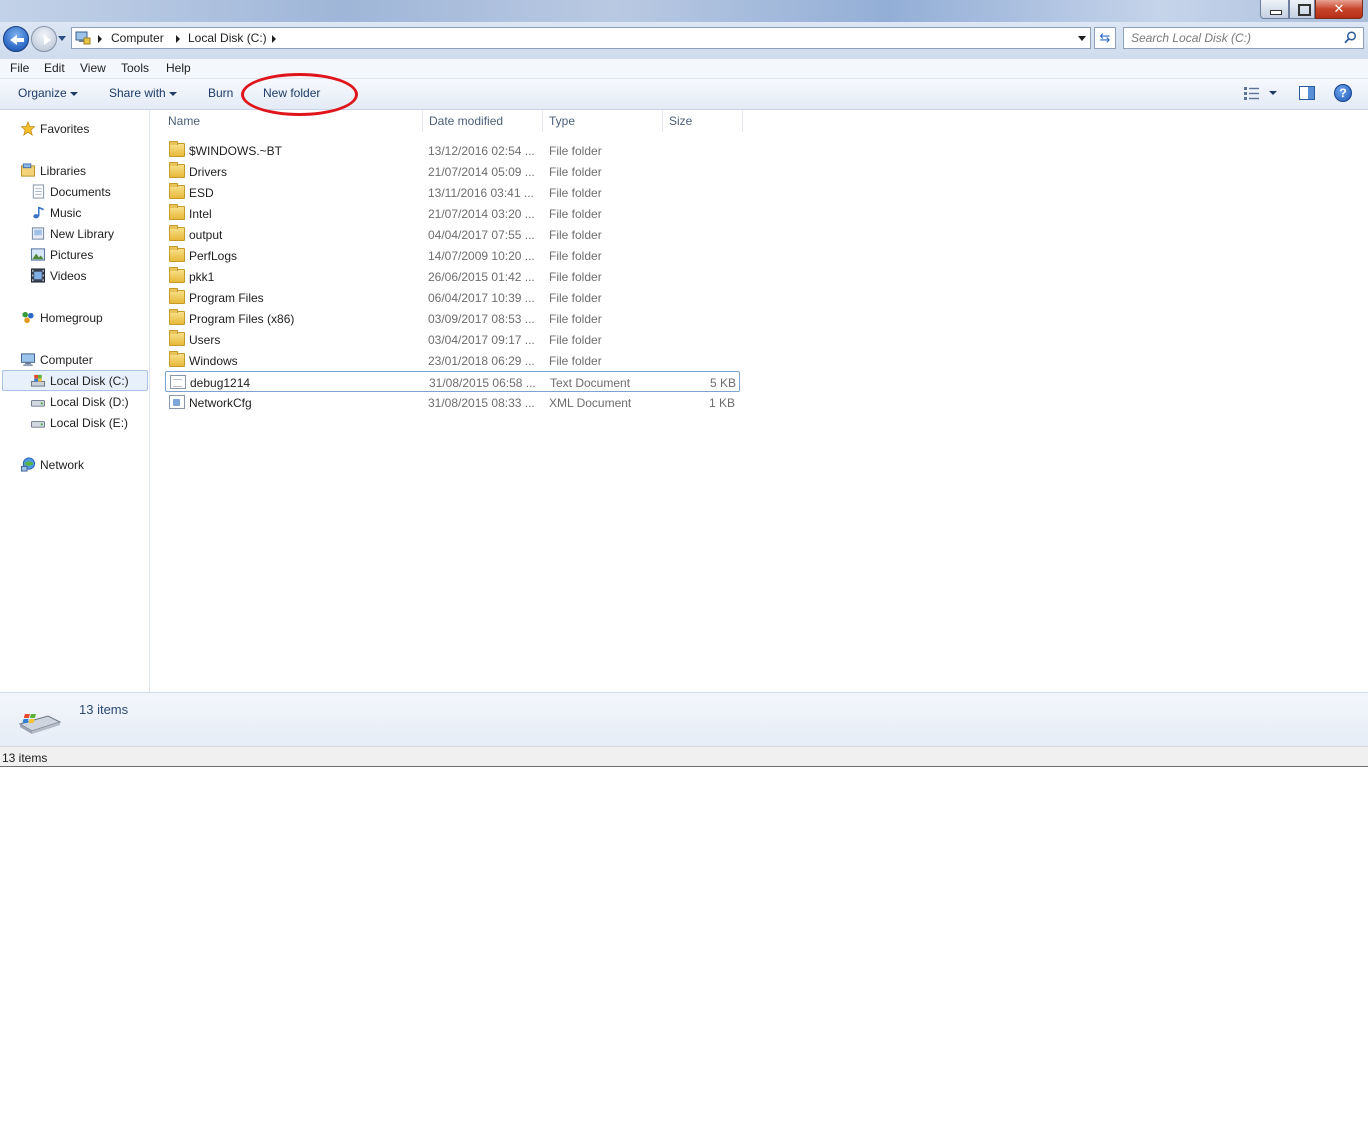 Image resolution: width=1368 pixels, height=1126 pixels. I want to click on details-item-count: 13 items, so click(104, 709).